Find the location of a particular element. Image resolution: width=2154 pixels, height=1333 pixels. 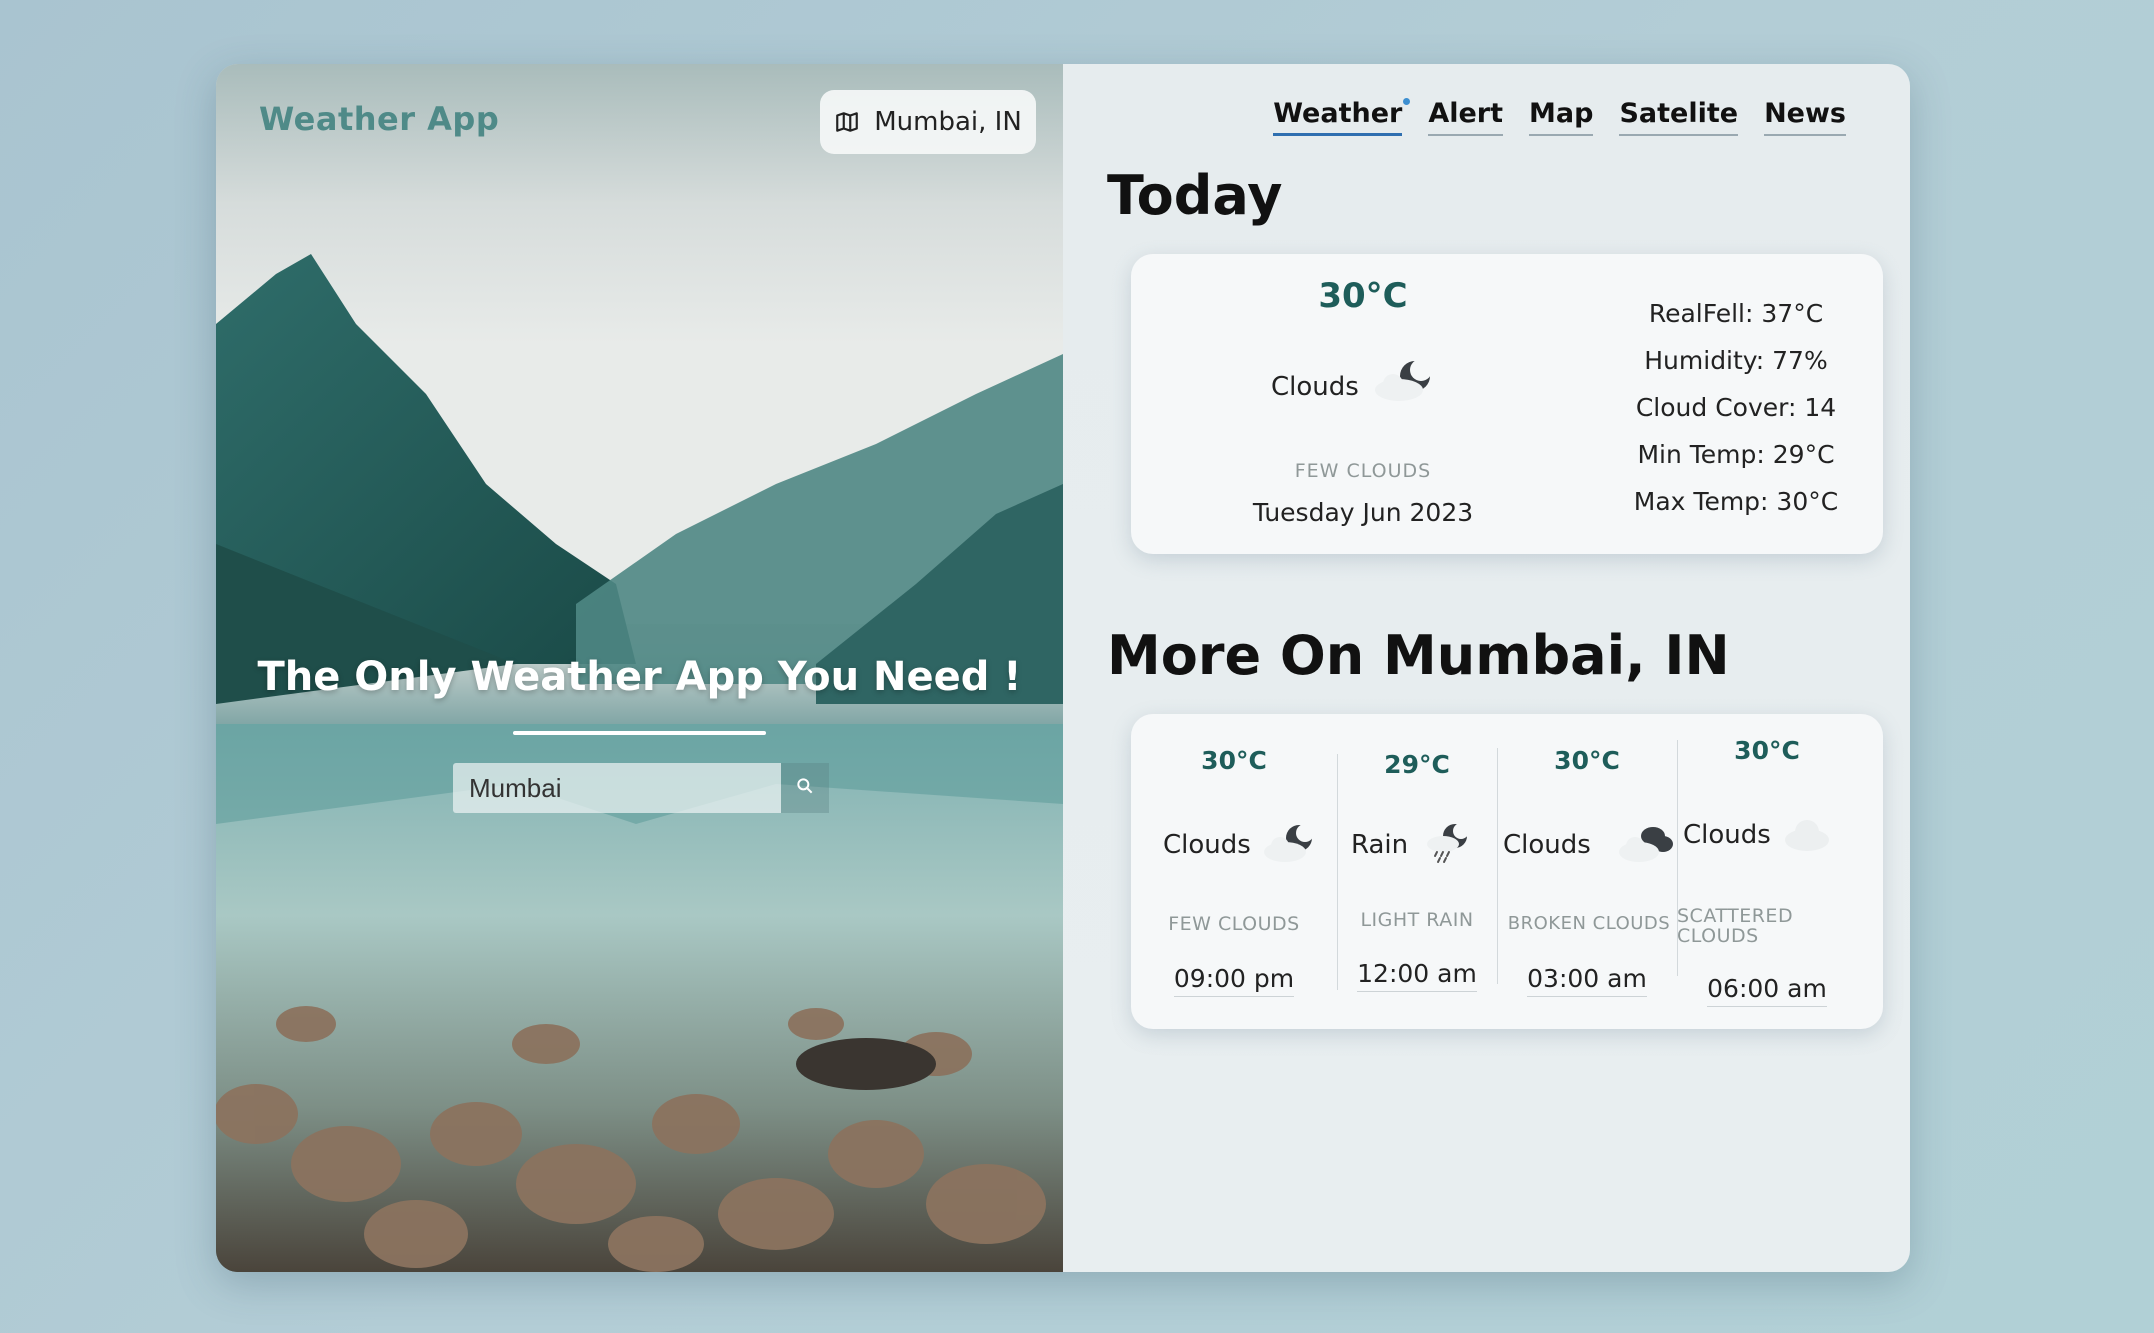

location-chip: Mumbai, IN is located at coordinates (928, 122).